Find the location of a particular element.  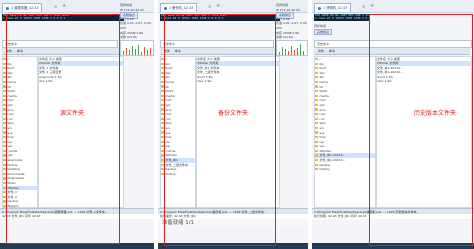

tree-item: history is located at coordinates (345, 169).